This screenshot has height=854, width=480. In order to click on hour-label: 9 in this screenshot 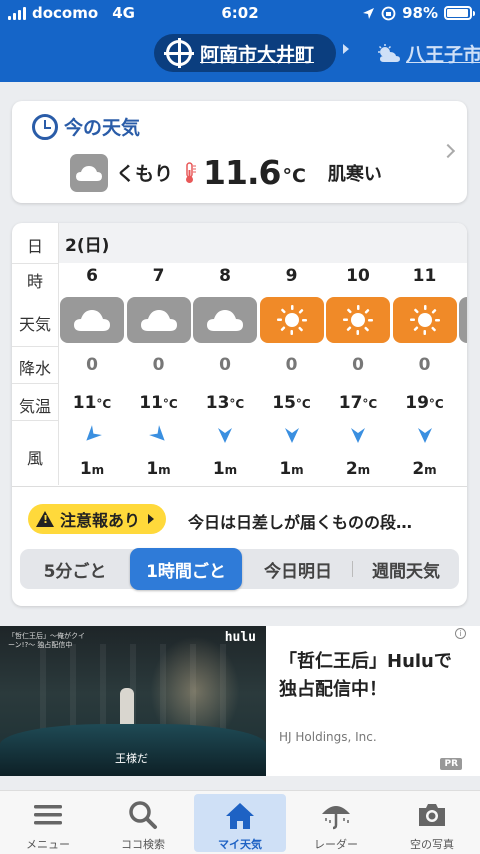, I will do `click(291, 276)`.